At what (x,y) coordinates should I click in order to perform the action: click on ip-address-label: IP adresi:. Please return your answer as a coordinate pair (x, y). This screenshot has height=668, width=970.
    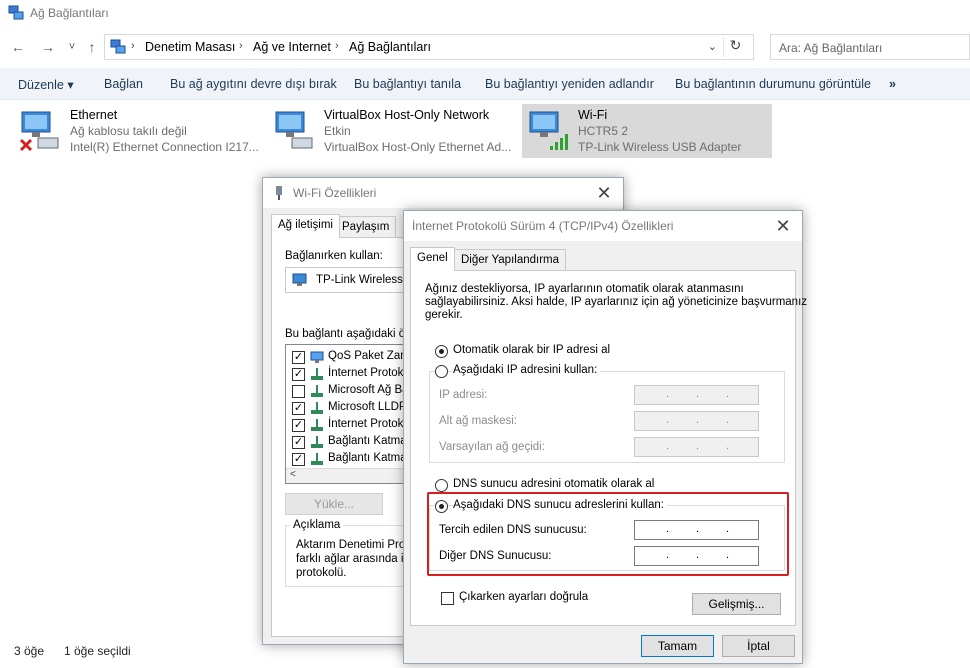
    Looking at the image, I should click on (463, 395).